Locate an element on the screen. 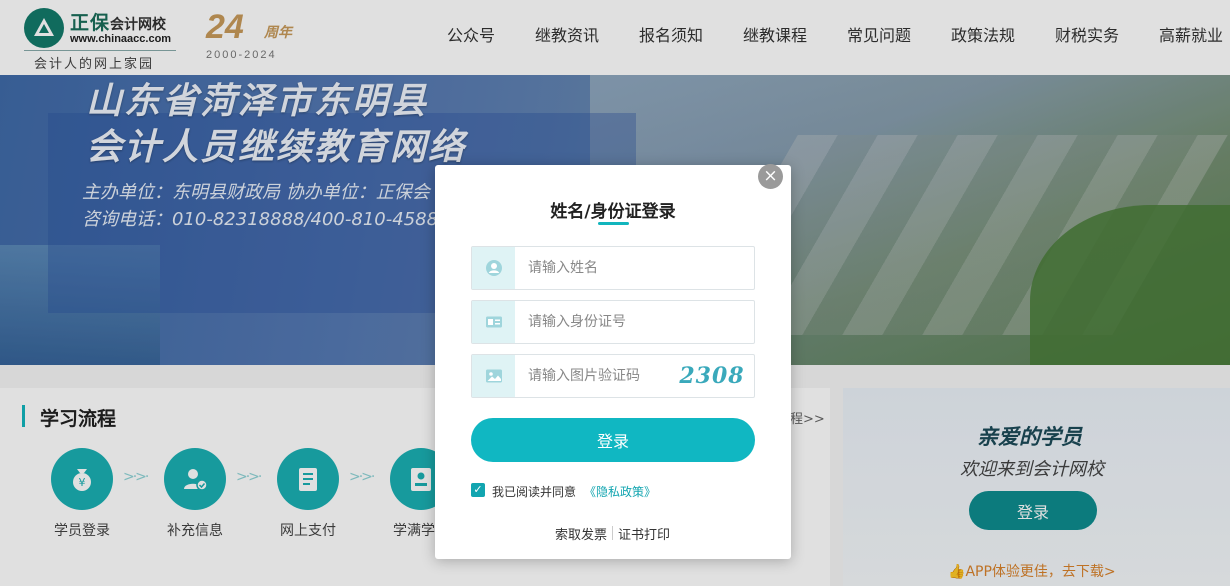 This screenshot has height=586, width=1230. id-field is located at coordinates (613, 322).